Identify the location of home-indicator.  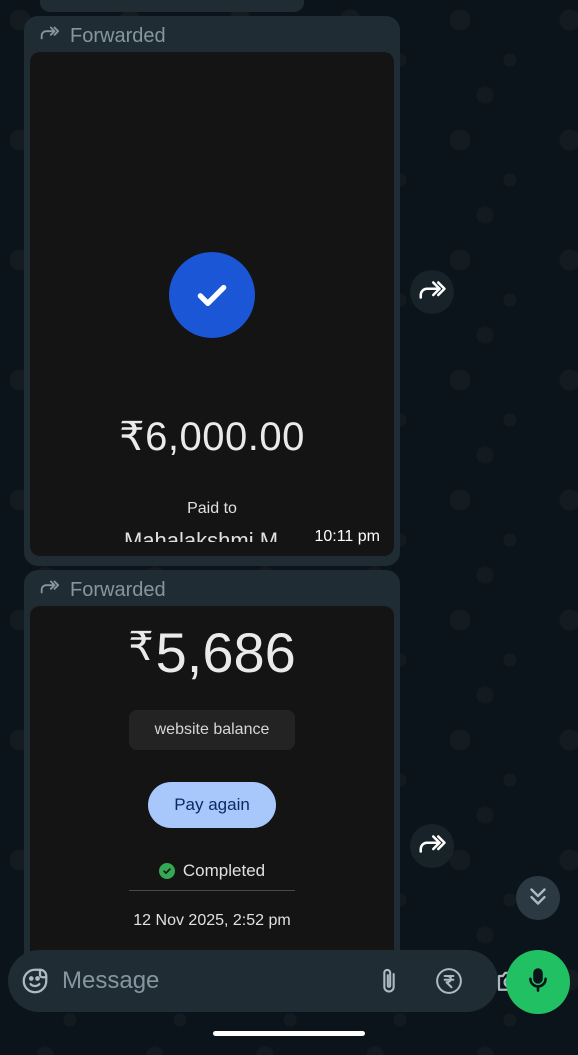
(289, 1033).